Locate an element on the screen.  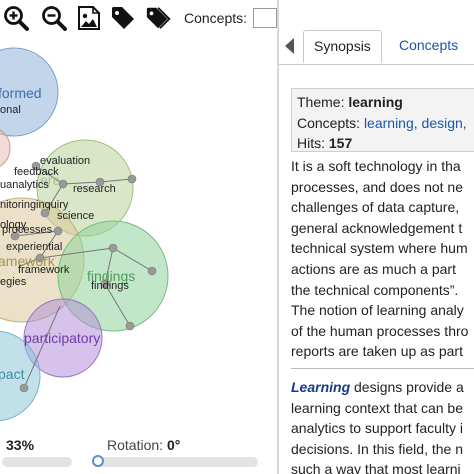
text-line: such a way that most learni is located at coordinates (376, 467).